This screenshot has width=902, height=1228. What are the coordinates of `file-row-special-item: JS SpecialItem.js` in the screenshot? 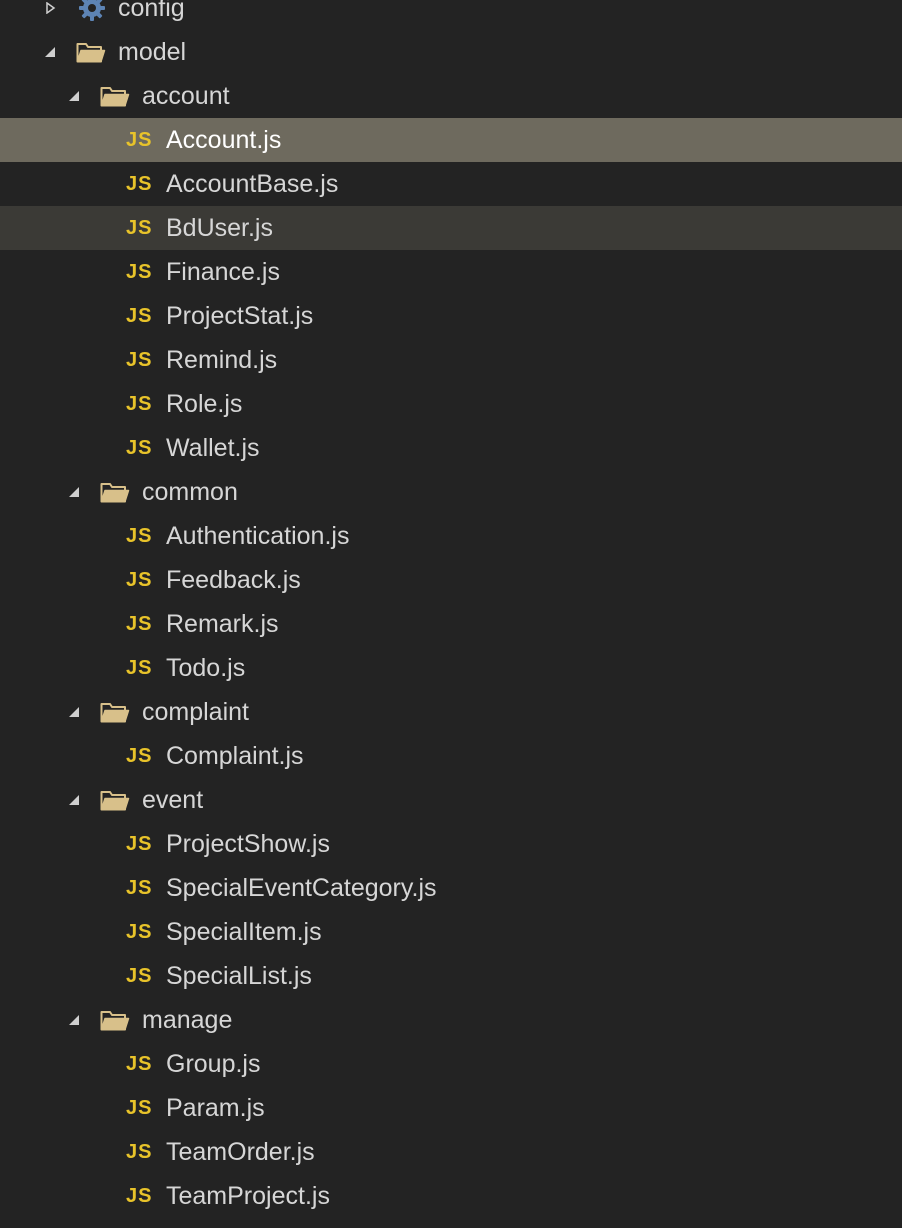 It's located at (451, 932).